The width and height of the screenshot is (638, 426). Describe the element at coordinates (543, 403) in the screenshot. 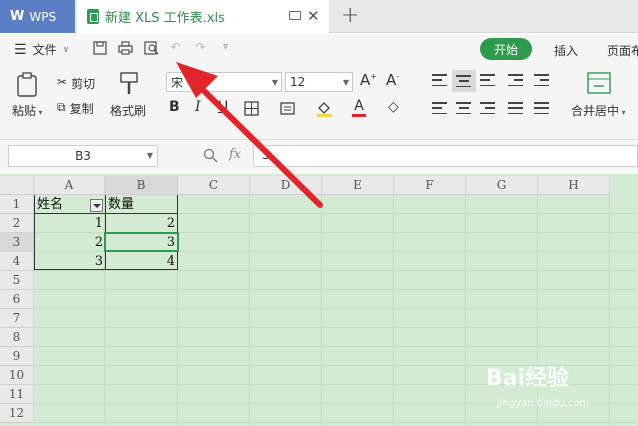

I see `baidu-watermark-url: jingyan.baidu.com` at that location.